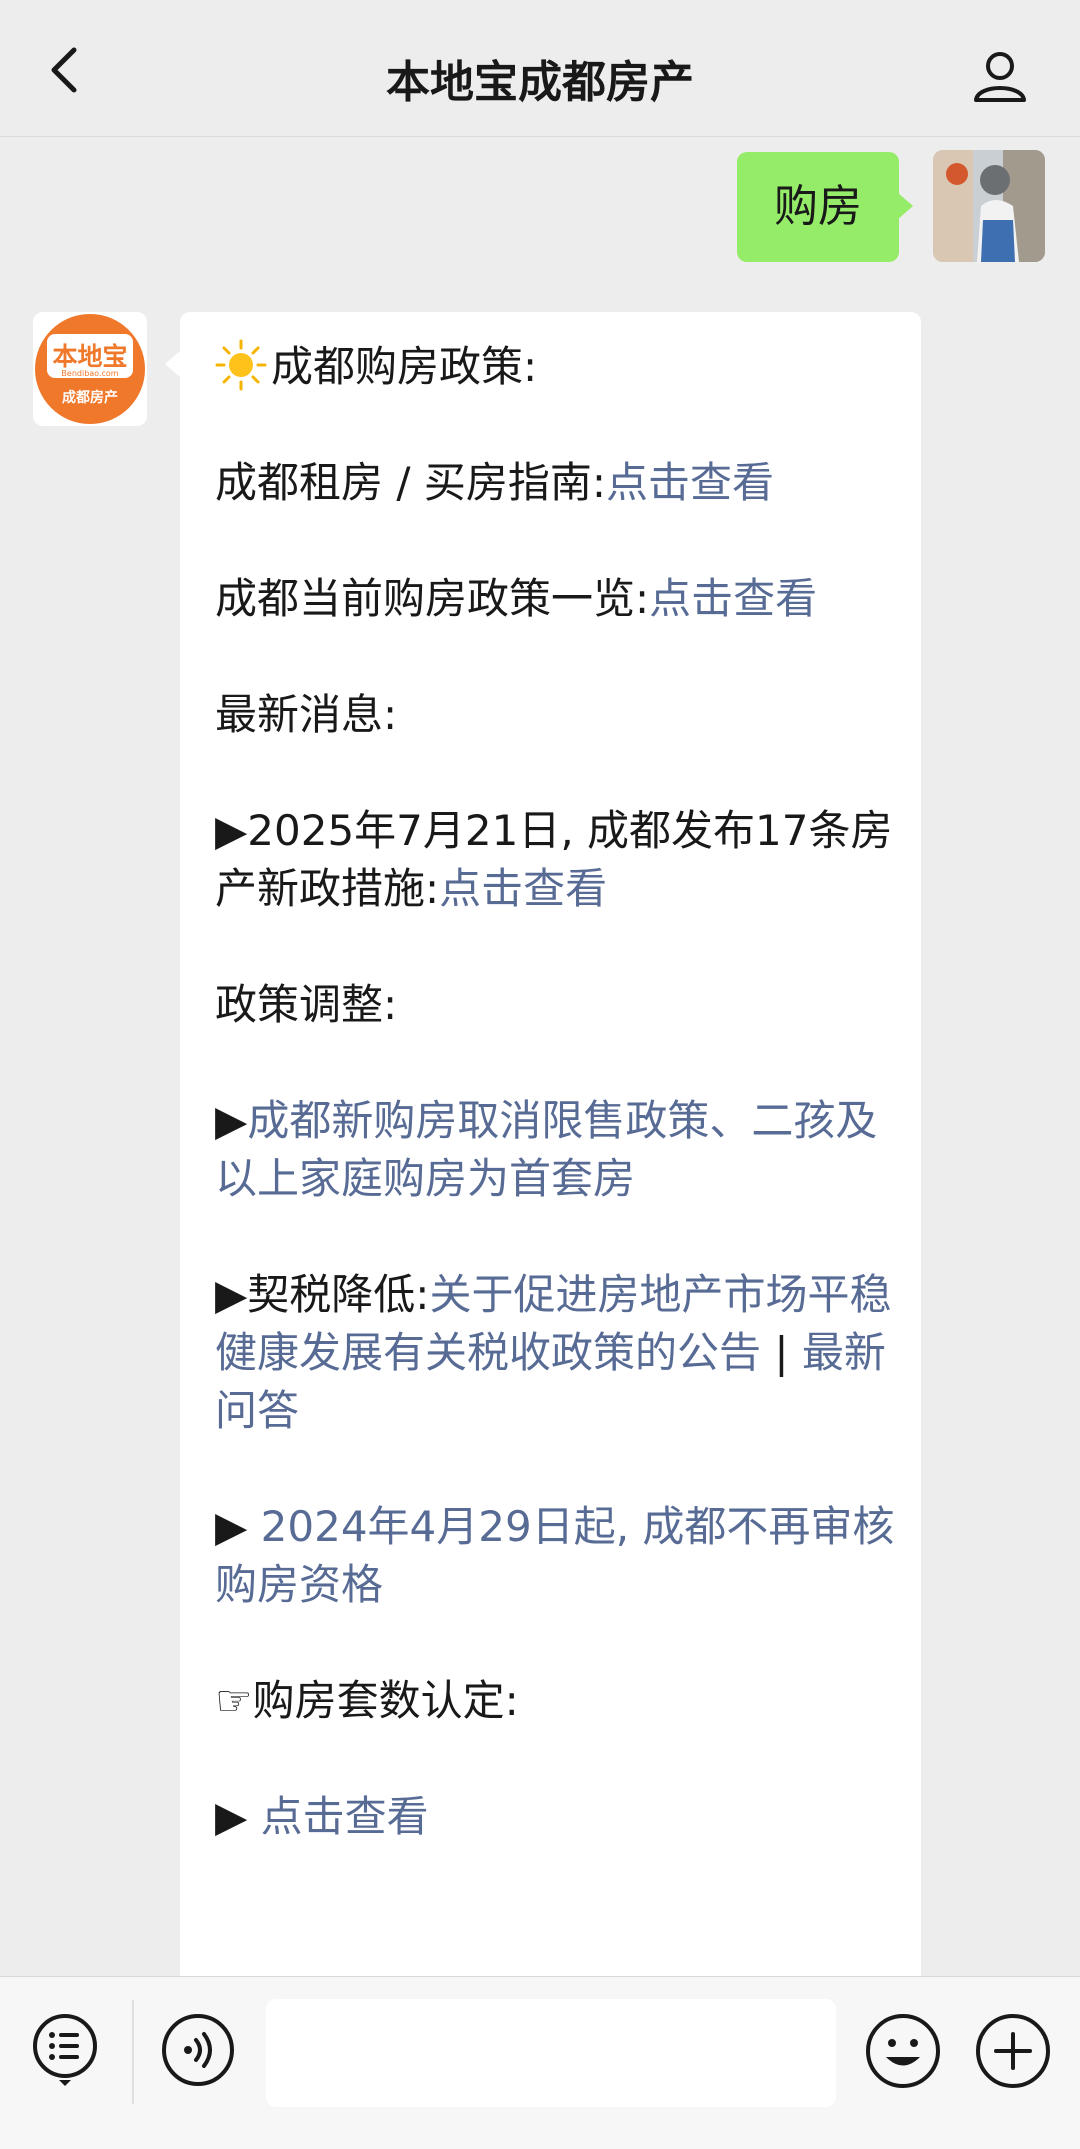  I want to click on person-icon, so click(1000, 76).